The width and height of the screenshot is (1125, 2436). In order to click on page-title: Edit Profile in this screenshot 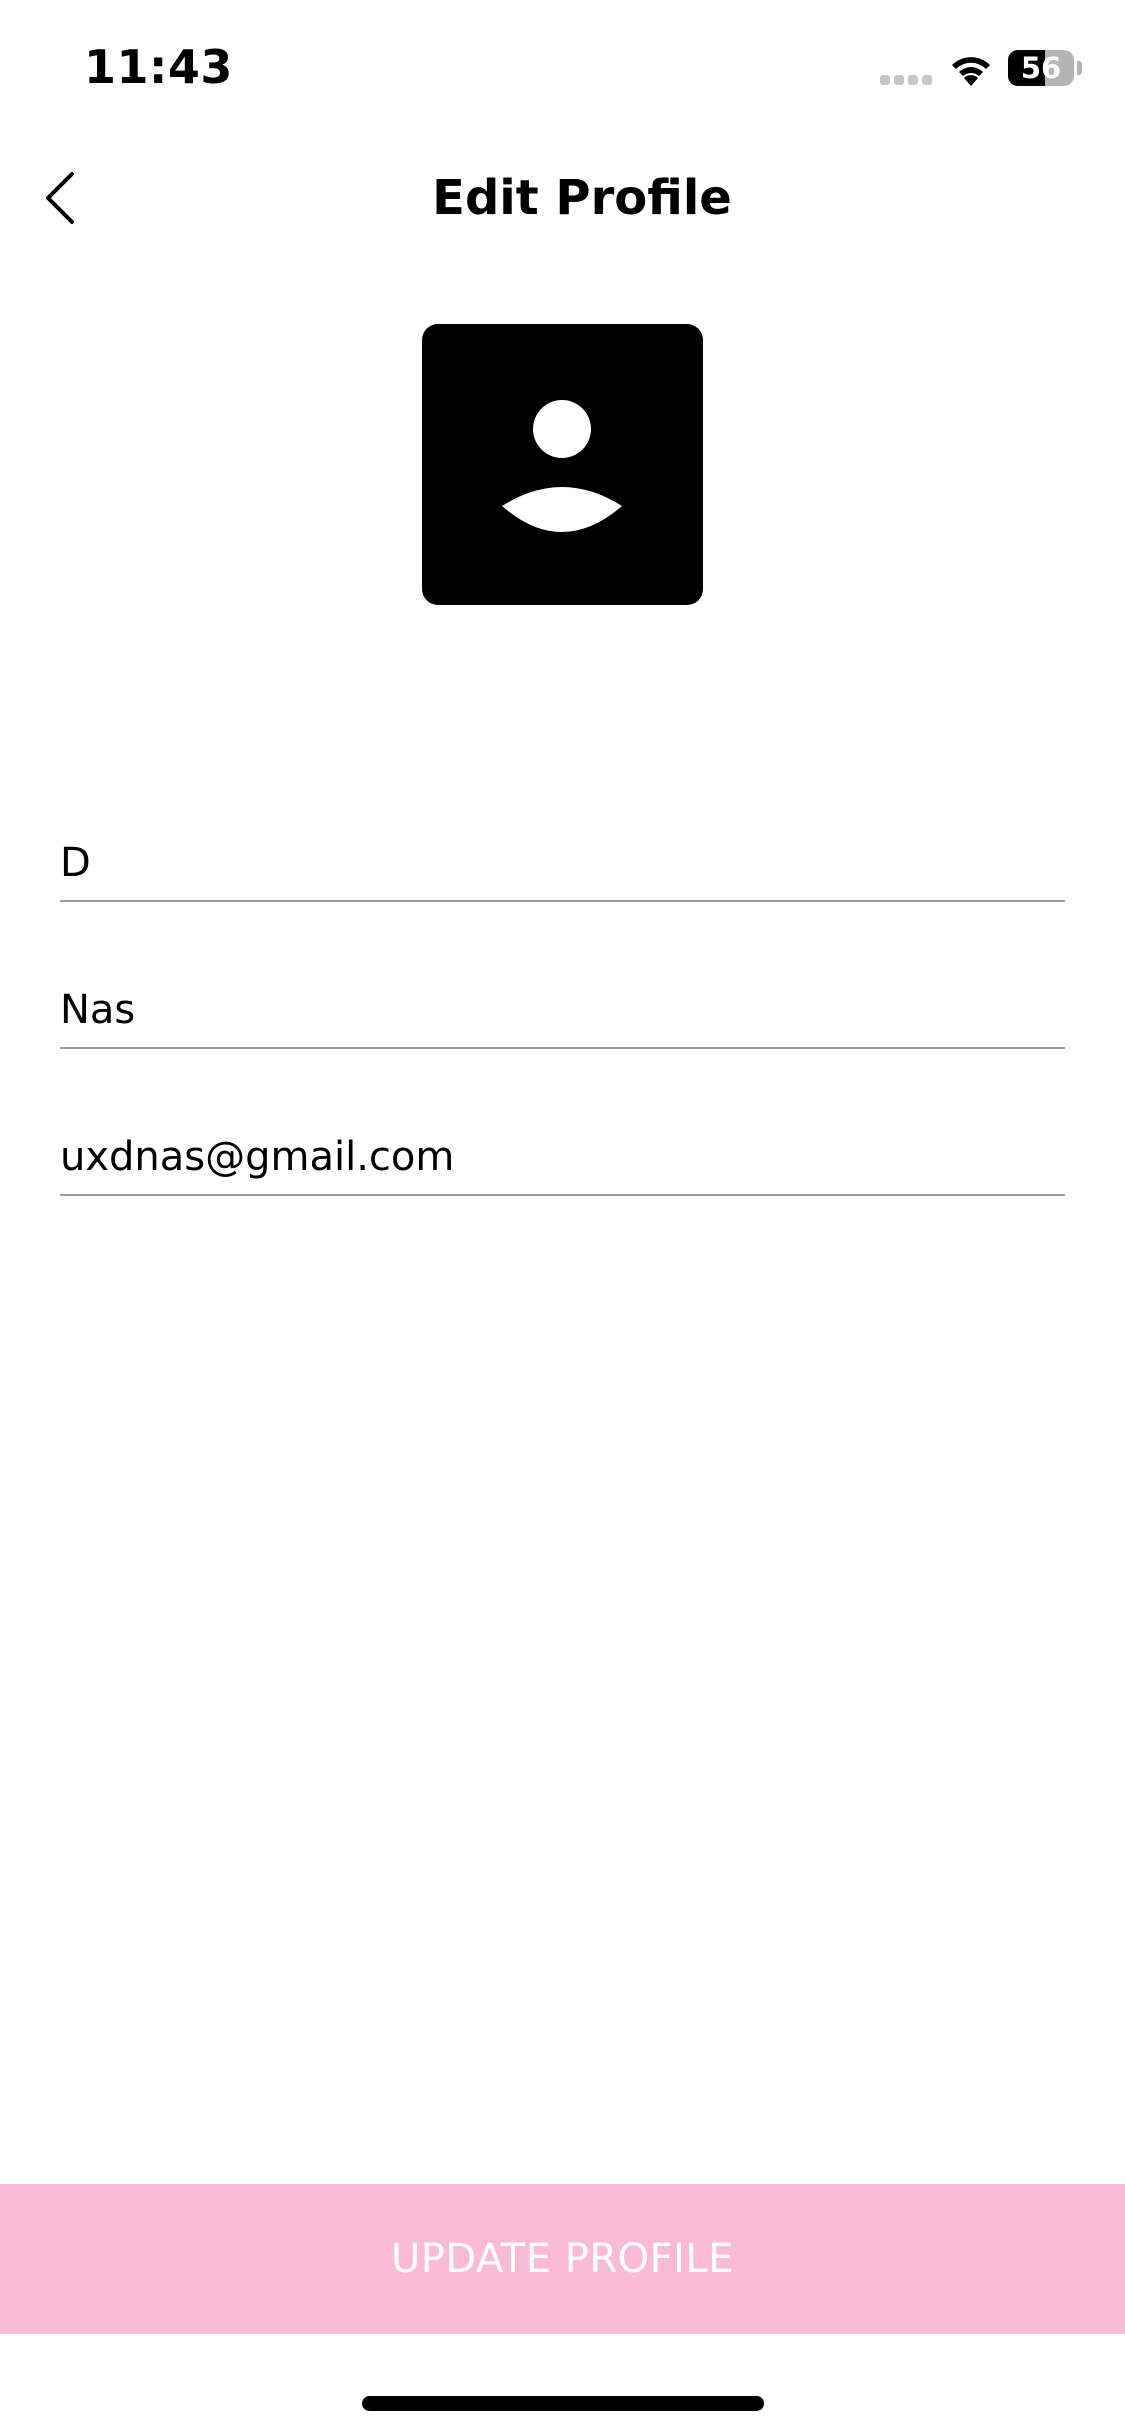, I will do `click(582, 198)`.